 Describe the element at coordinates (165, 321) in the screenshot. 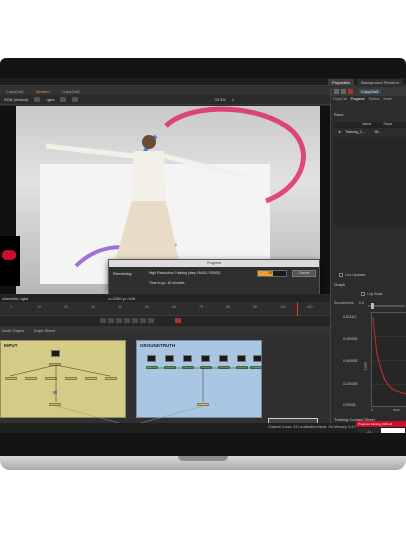

I see `transport-controls` at that location.